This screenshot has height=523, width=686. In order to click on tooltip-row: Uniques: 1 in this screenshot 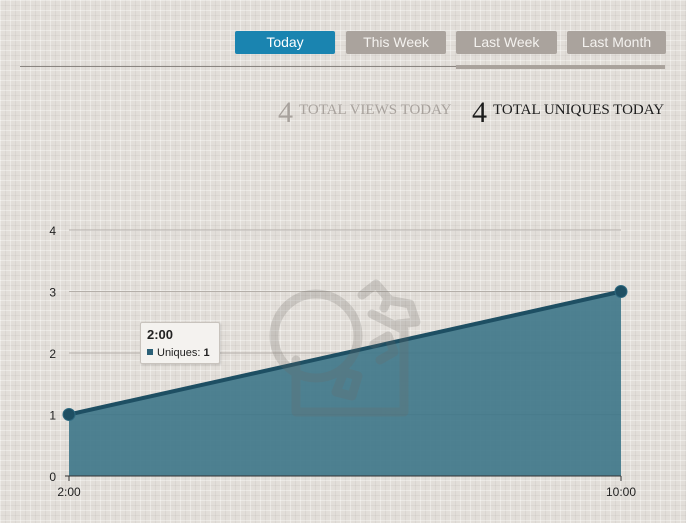, I will do `click(180, 353)`.